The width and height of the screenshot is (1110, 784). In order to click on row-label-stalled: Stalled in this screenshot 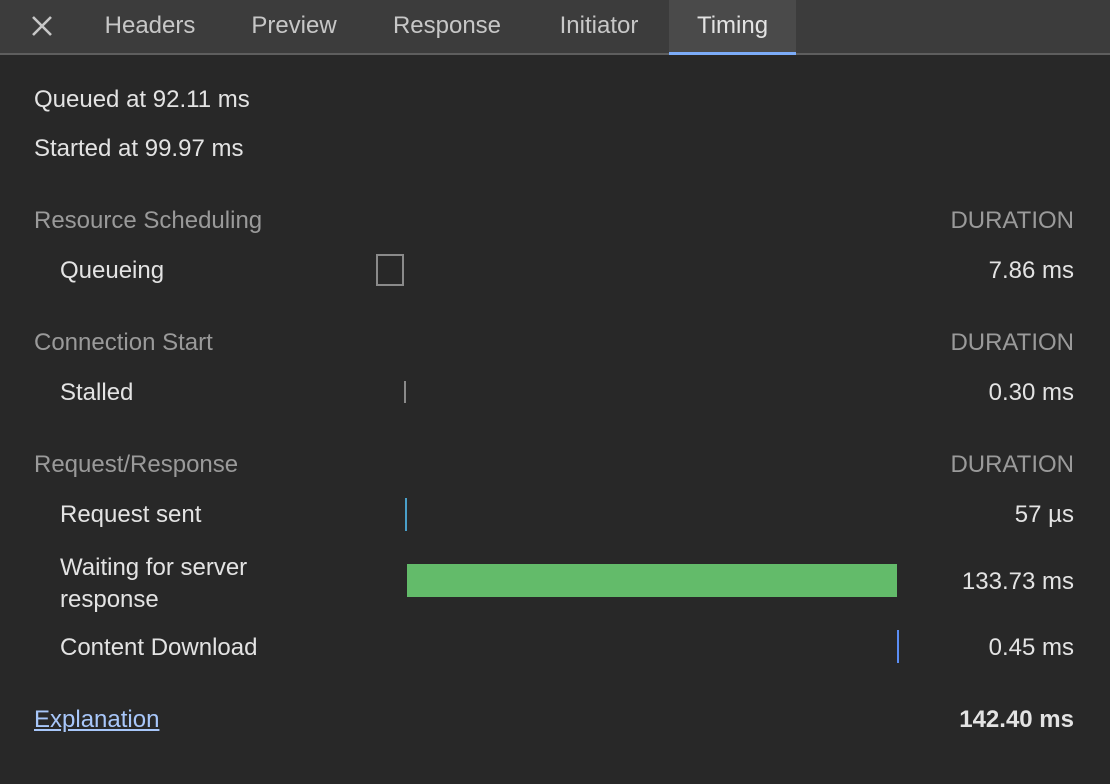, I will do `click(97, 392)`.